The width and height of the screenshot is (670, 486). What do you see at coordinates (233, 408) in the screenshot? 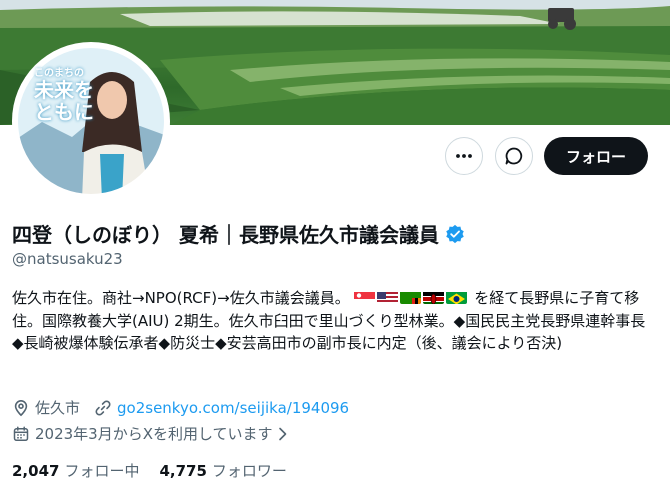
I see `website-link: go2senkyo.com/seijika/194096` at bounding box center [233, 408].